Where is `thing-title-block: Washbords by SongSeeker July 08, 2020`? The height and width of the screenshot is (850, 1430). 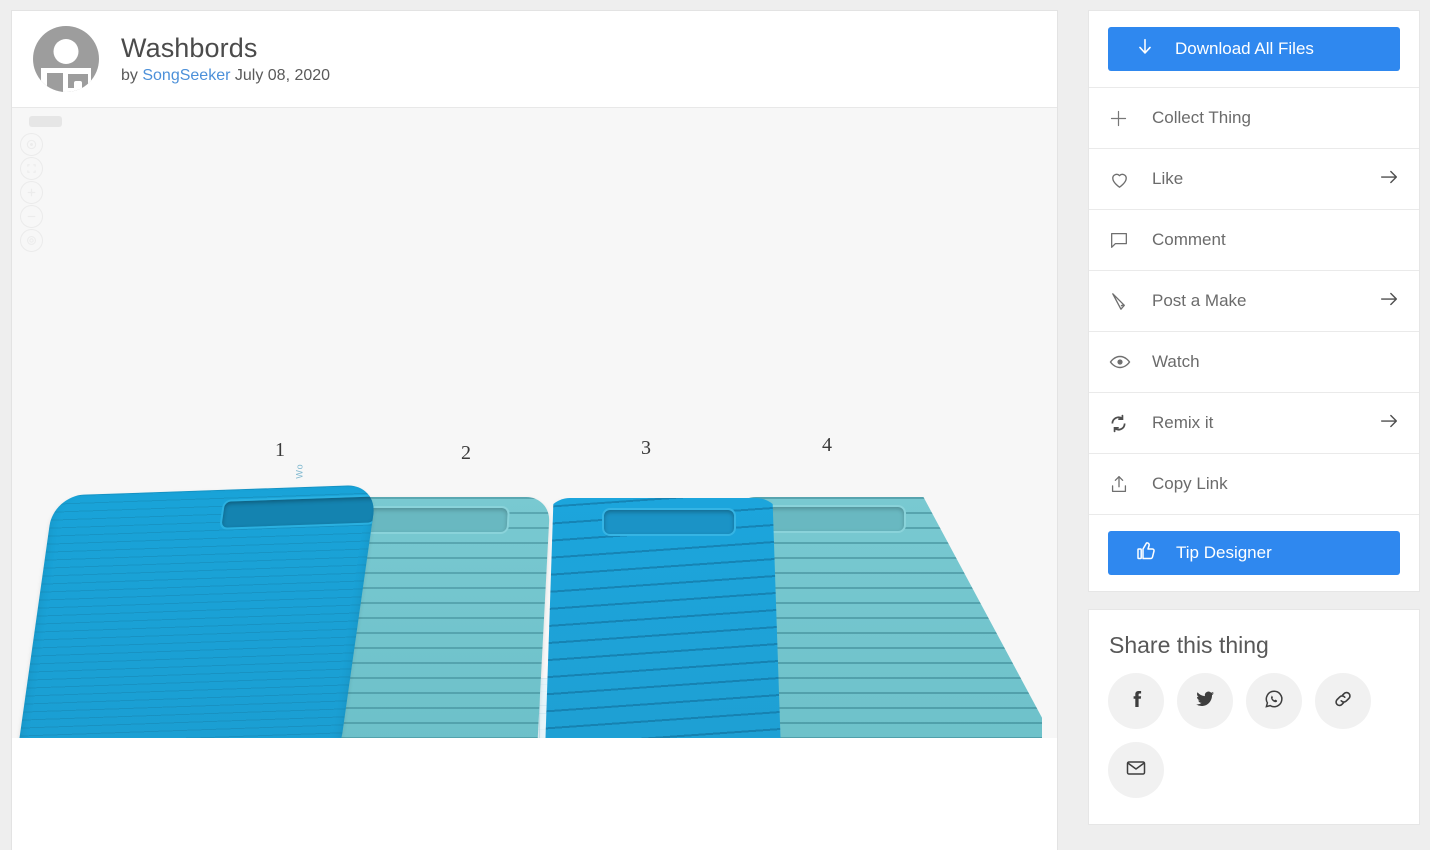 thing-title-block: Washbords by SongSeeker July 08, 2020 is located at coordinates (225, 58).